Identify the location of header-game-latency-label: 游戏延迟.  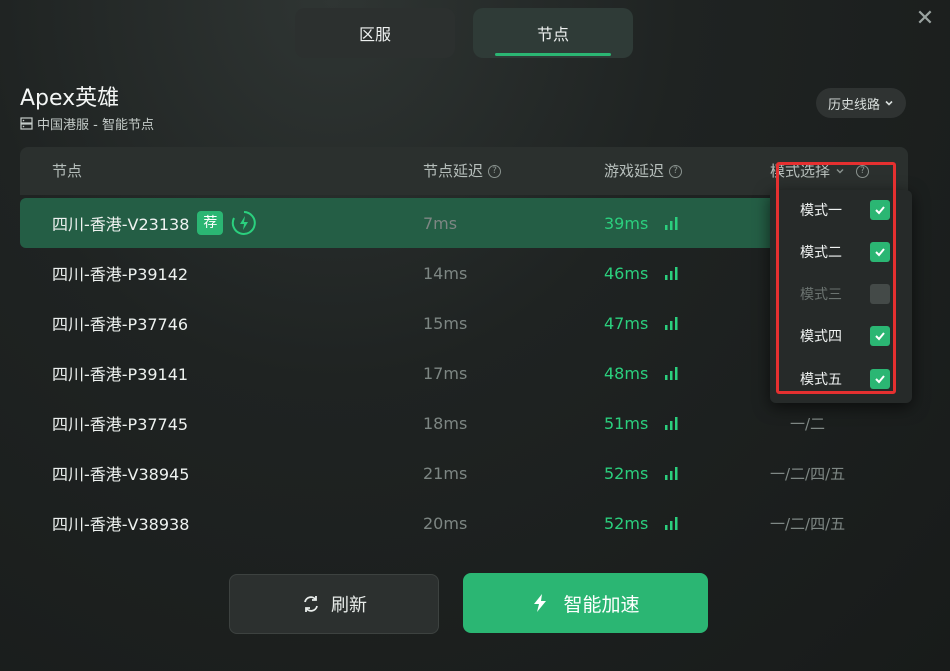
(634, 171).